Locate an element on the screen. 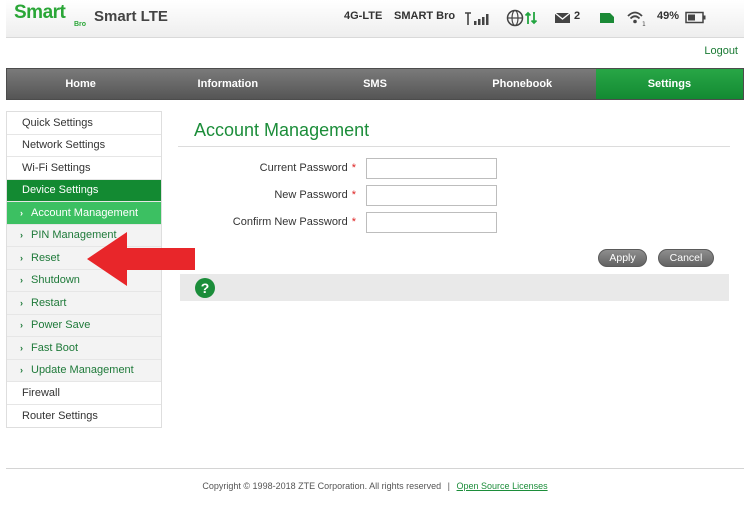 This screenshot has width=750, height=505. svg-text: 1 is located at coordinates (644, 24).